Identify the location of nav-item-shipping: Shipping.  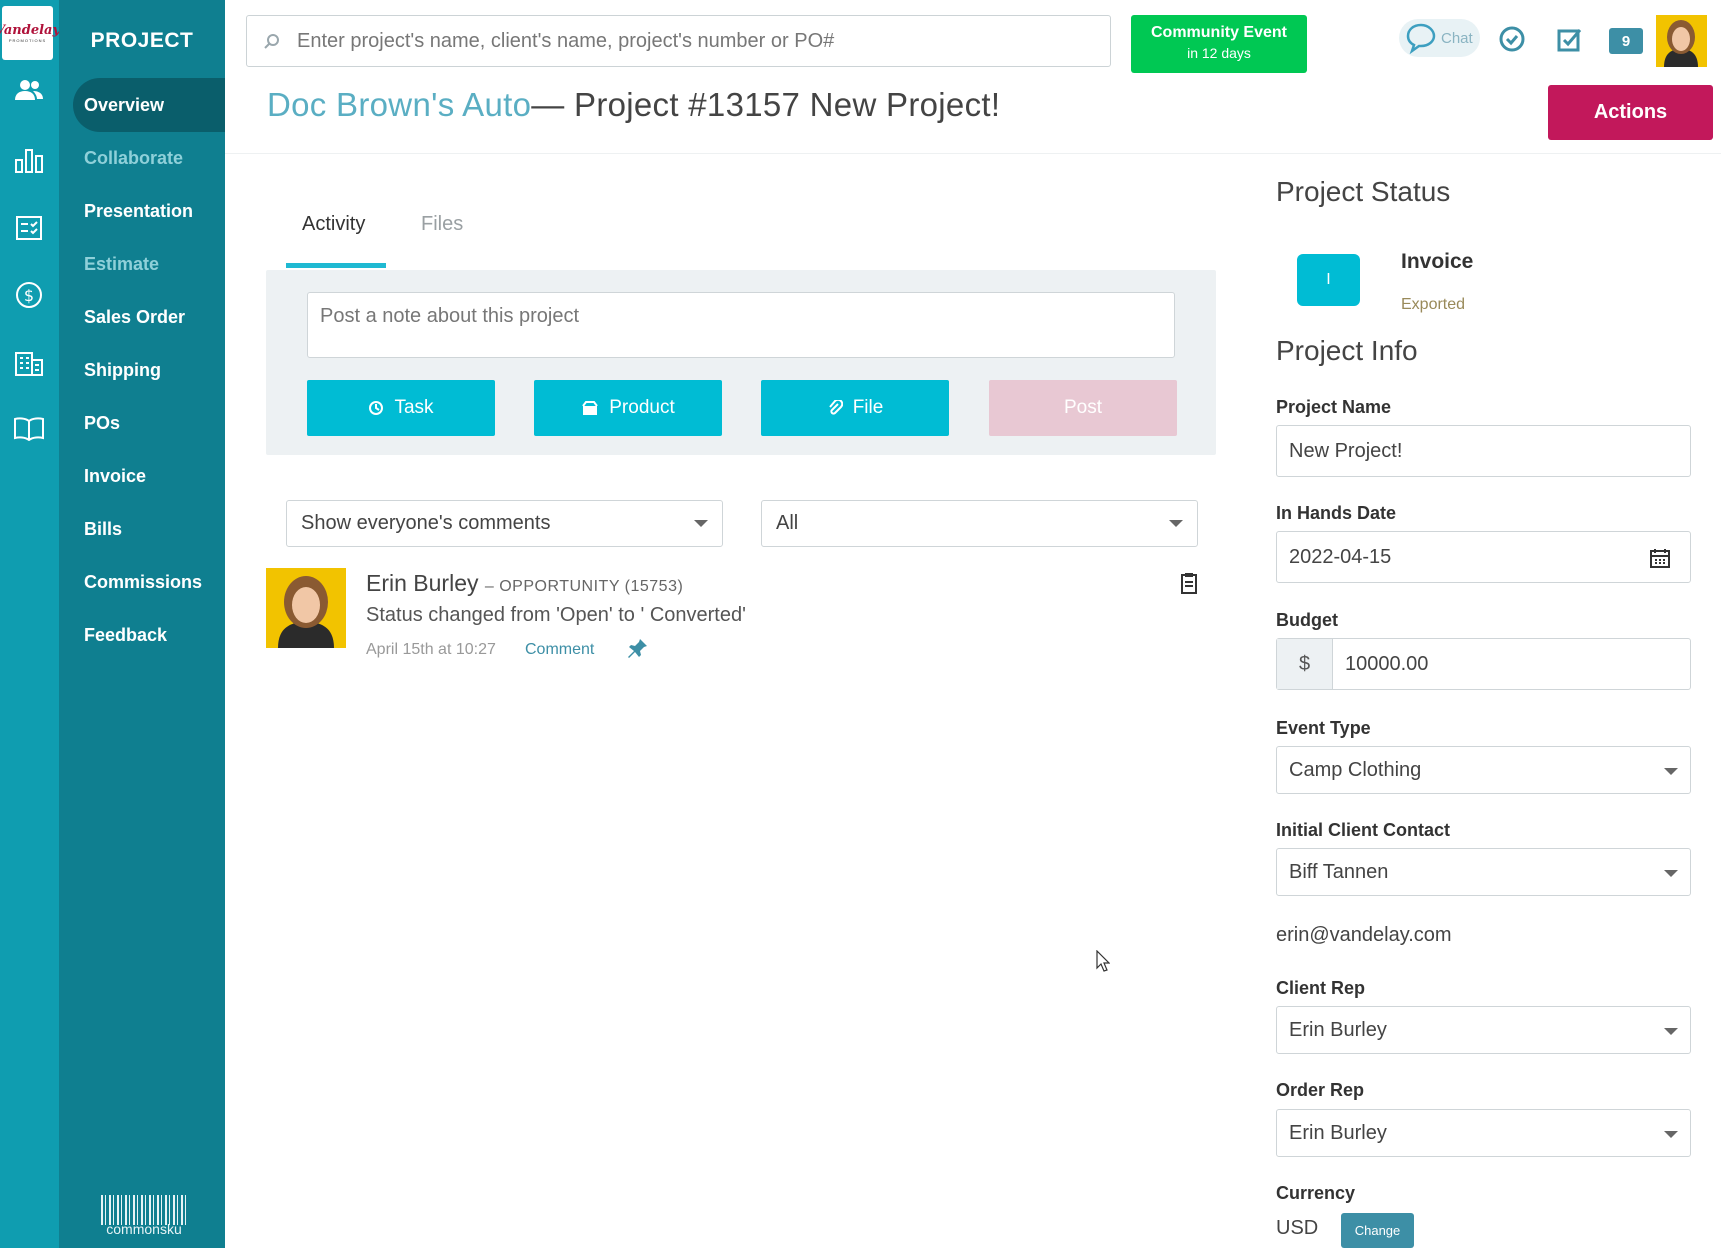
(149, 370).